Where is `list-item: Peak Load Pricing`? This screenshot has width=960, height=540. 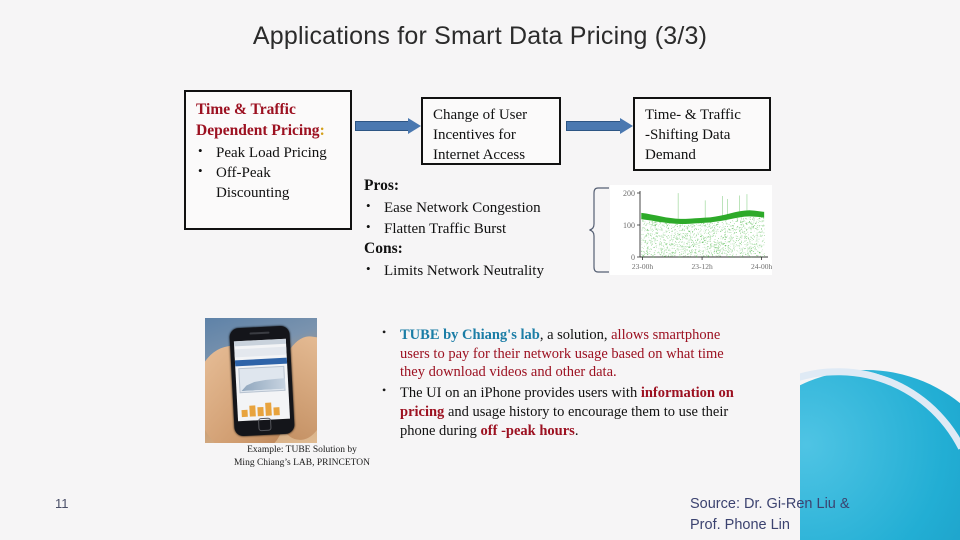 list-item: Peak Load Pricing is located at coordinates (270, 152).